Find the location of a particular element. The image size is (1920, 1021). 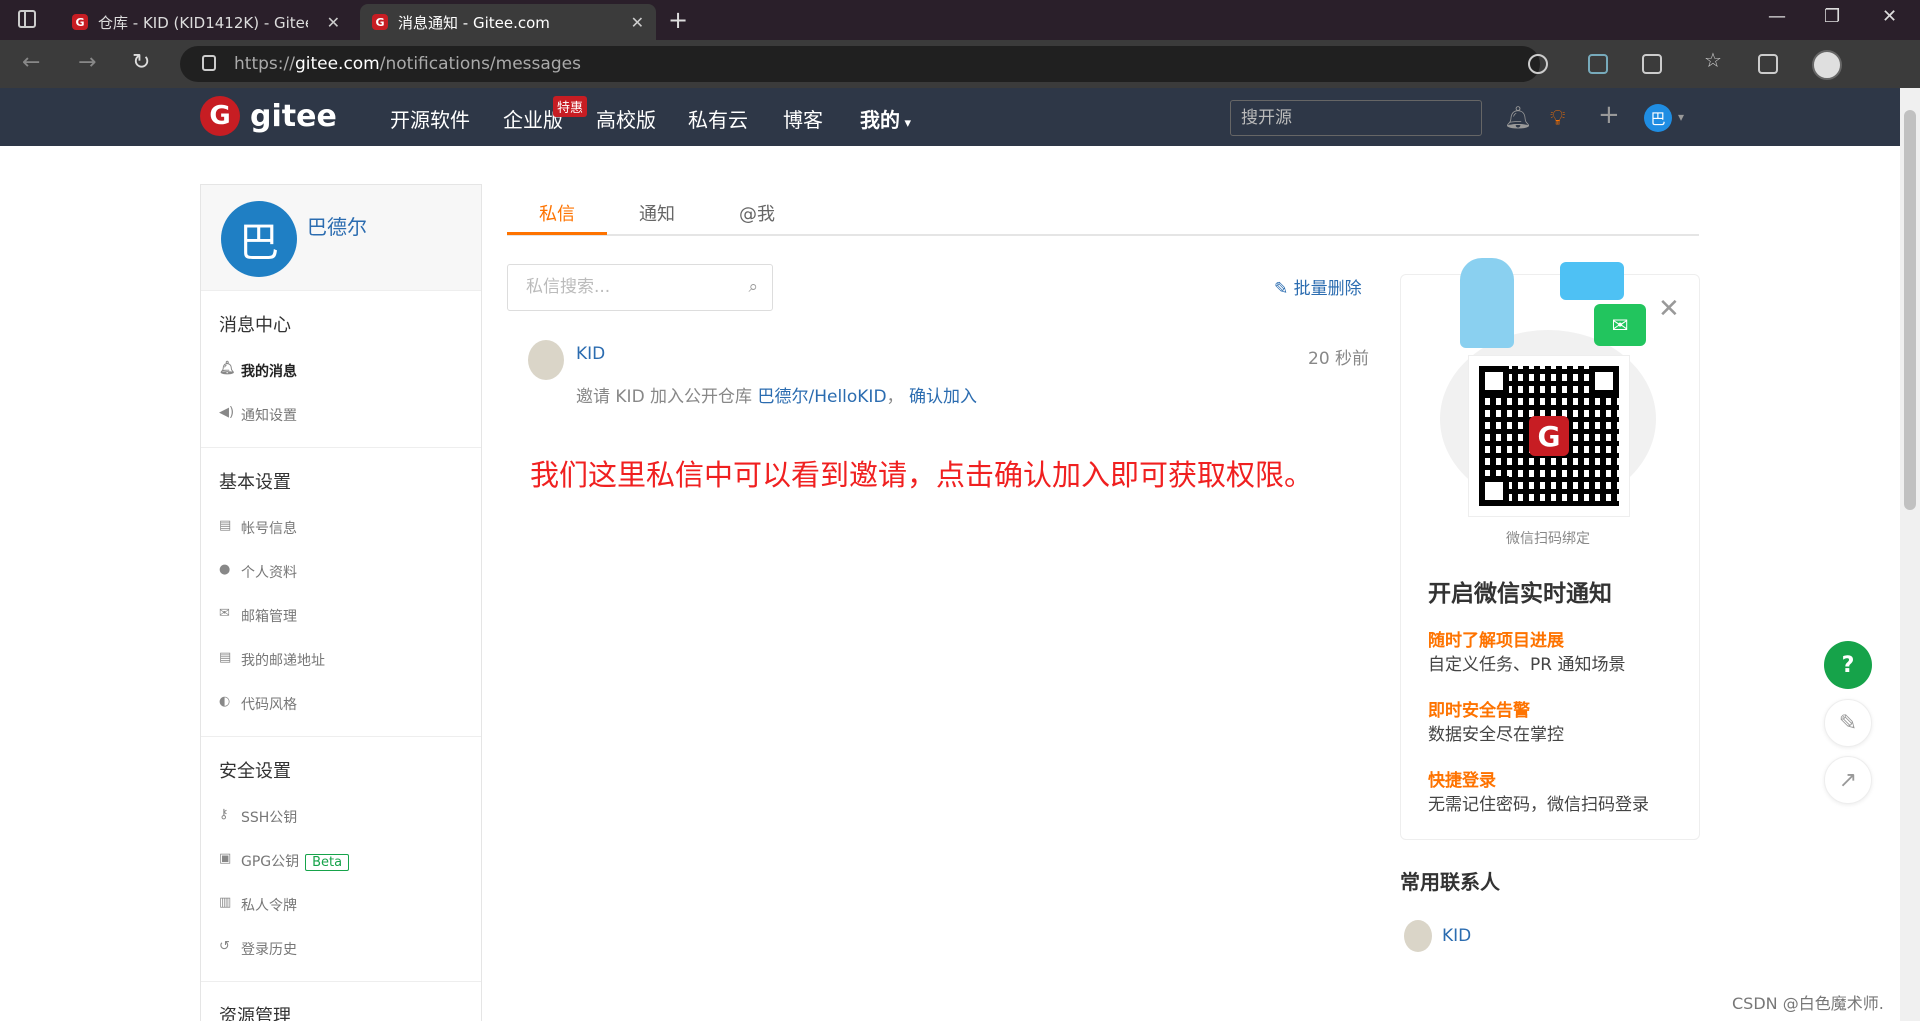

sidebar-item-account: ▤ 帐号信息 is located at coordinates (341, 528).